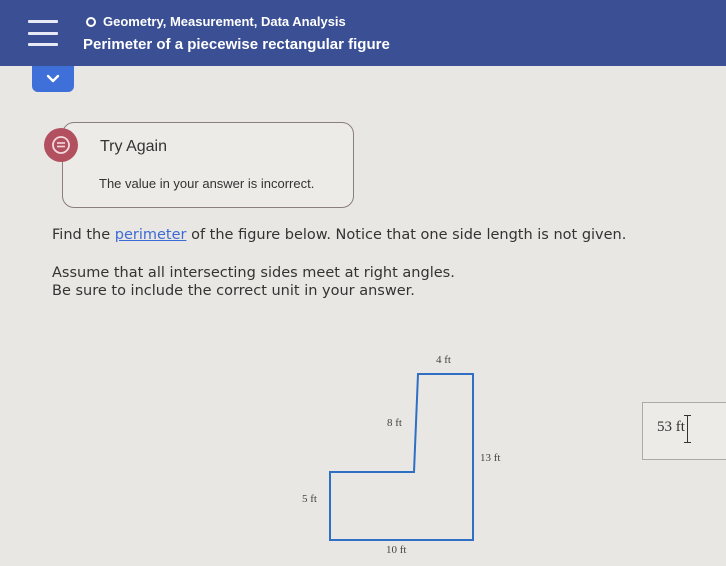  Describe the element at coordinates (208, 165) in the screenshot. I see `feedback-panel` at that location.